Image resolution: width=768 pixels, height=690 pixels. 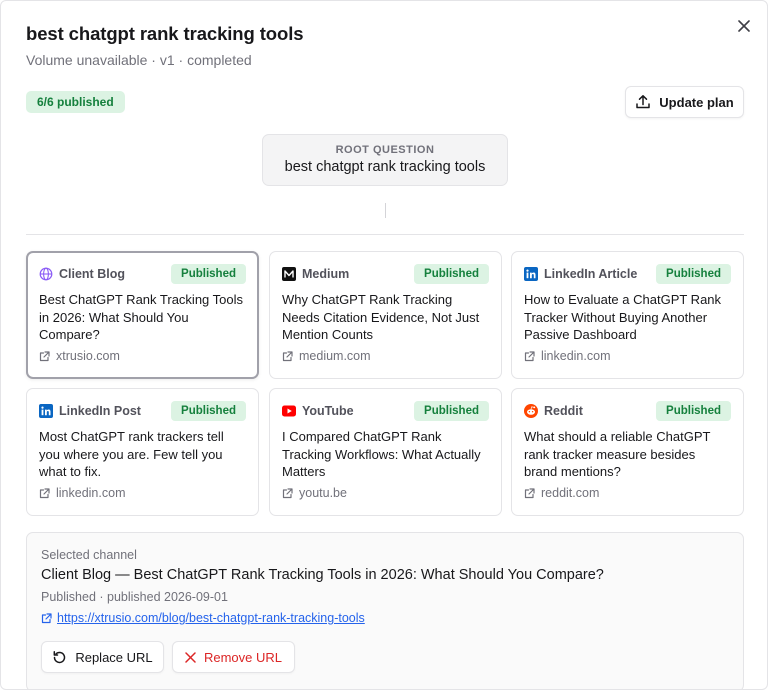 I want to click on channel-domain: reddit.com, so click(x=570, y=493).